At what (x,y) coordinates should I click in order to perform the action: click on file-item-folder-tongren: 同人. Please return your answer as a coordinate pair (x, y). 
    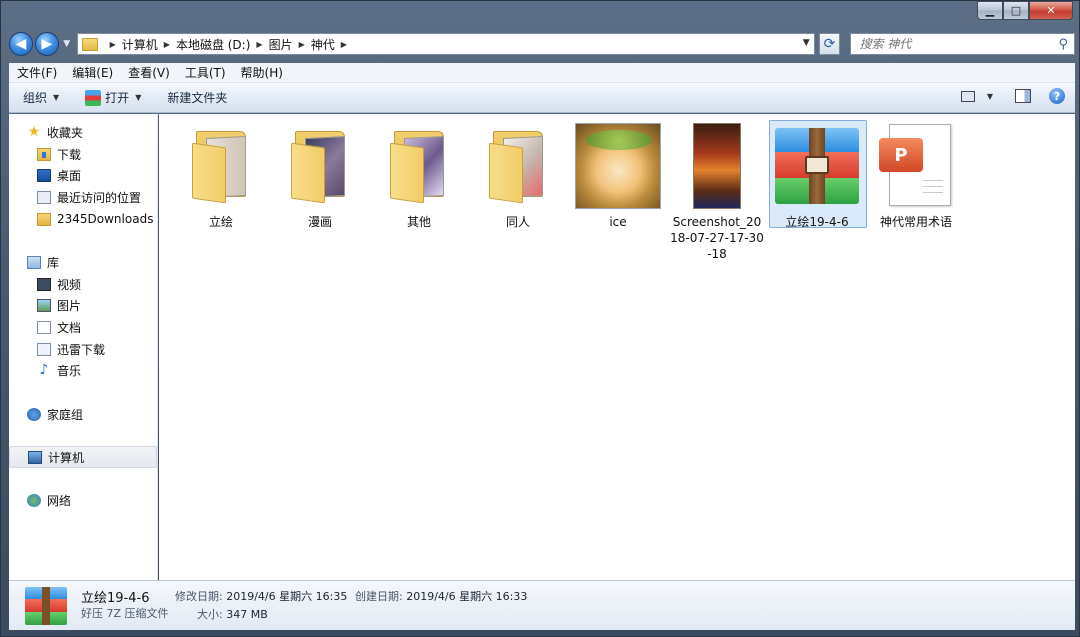
    Looking at the image, I should click on (518, 193).